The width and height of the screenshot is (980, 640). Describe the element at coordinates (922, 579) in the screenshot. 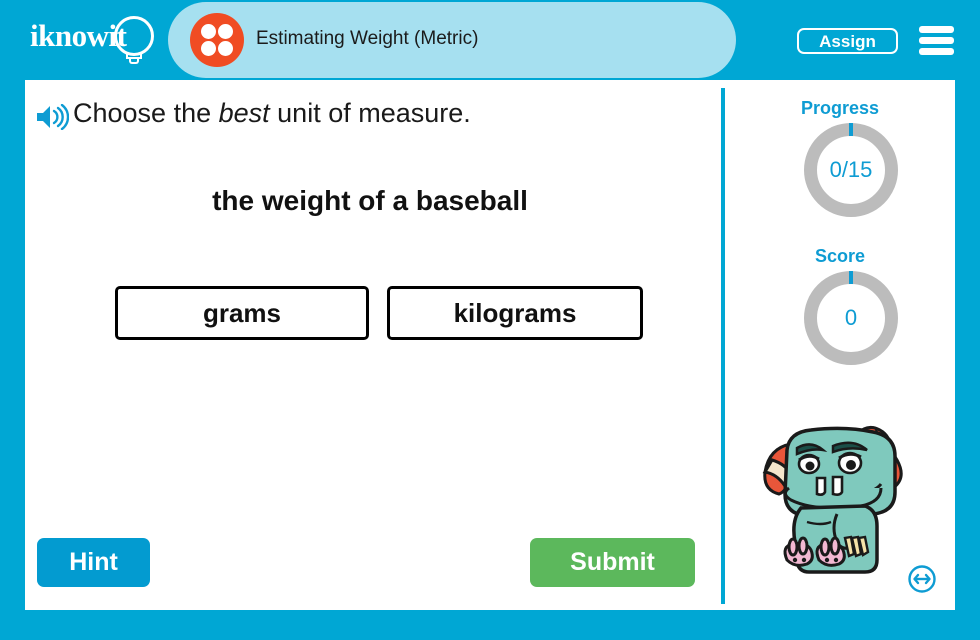

I see `resize-fullscreen-icon` at that location.